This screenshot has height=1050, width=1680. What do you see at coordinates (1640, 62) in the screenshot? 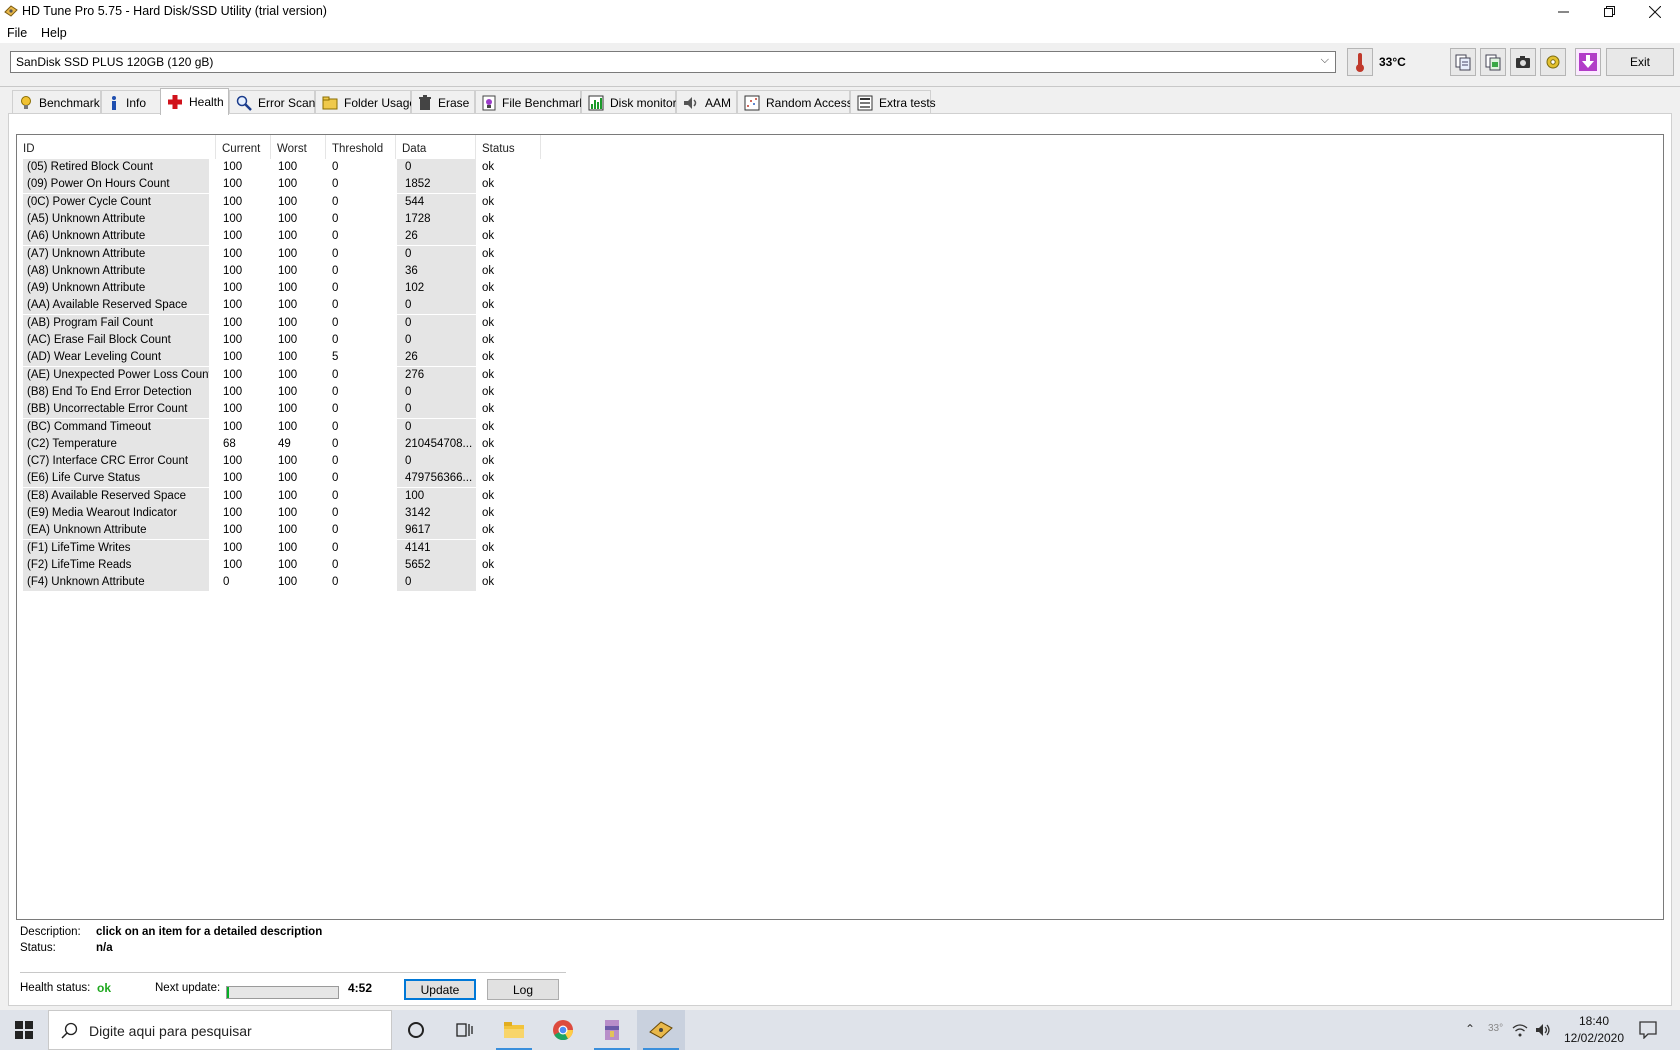
I see `exit-button: Exit` at bounding box center [1640, 62].